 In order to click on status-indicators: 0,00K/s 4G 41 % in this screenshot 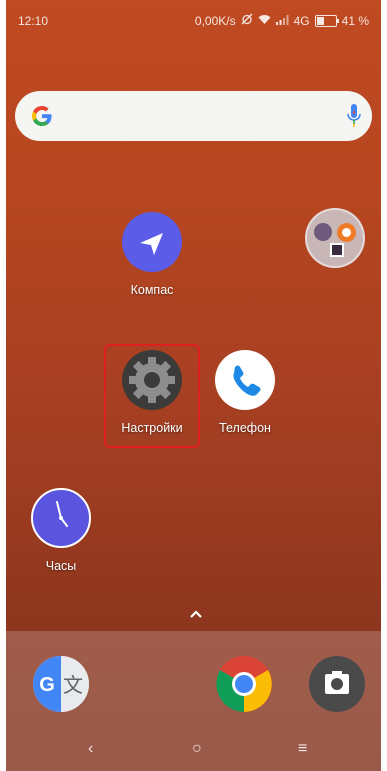, I will do `click(282, 20)`.